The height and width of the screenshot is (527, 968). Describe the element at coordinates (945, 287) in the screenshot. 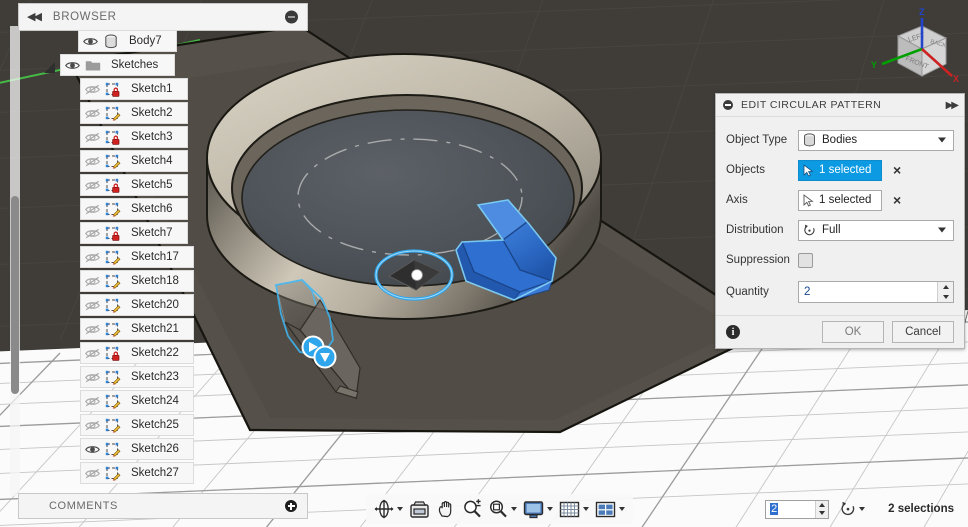

I see `quantity-stepper-up` at that location.